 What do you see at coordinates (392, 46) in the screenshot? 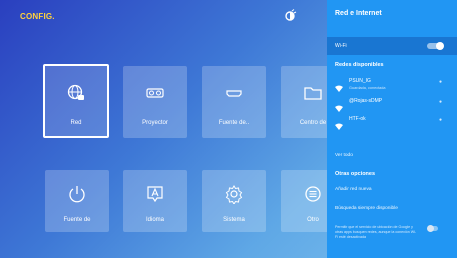
I see `wifi-toggle-row: Wi-Fi` at bounding box center [392, 46].